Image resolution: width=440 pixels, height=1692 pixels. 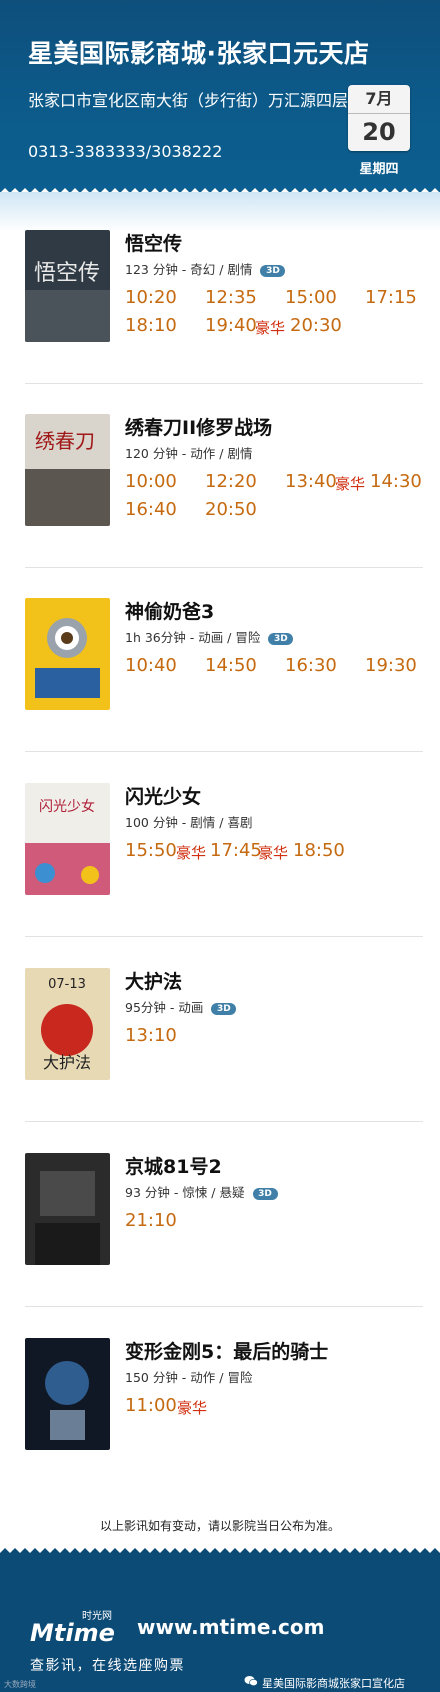 I want to click on movie-duration-genre: 1h 36分钟 - 动画 / 冒险, so click(x=193, y=637).